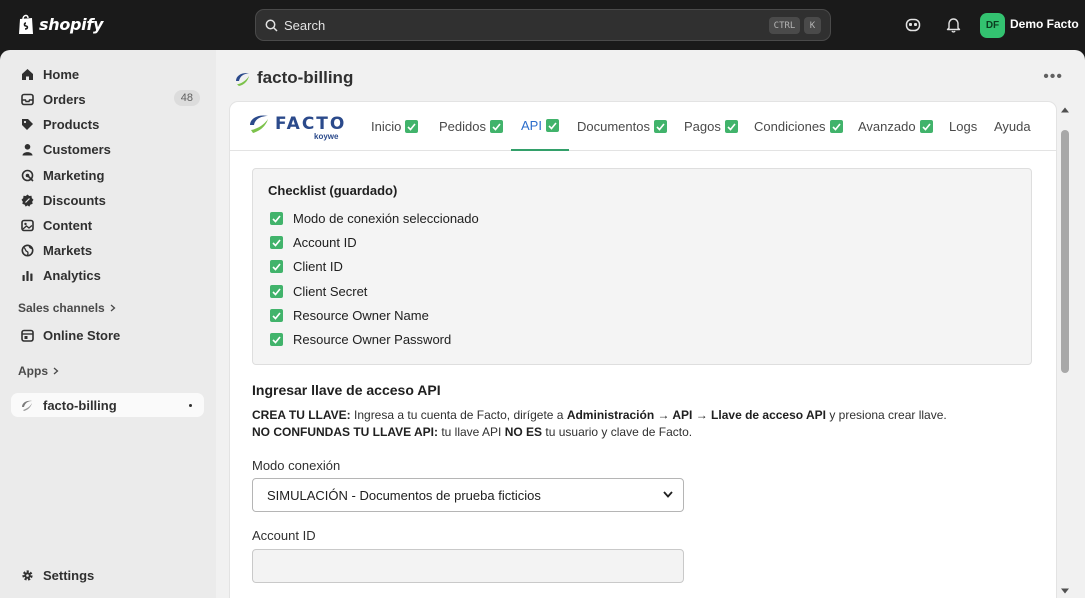 The height and width of the screenshot is (598, 1085). What do you see at coordinates (784, 25) in the screenshot?
I see `shortcut-ctrl-key: CTRL` at bounding box center [784, 25].